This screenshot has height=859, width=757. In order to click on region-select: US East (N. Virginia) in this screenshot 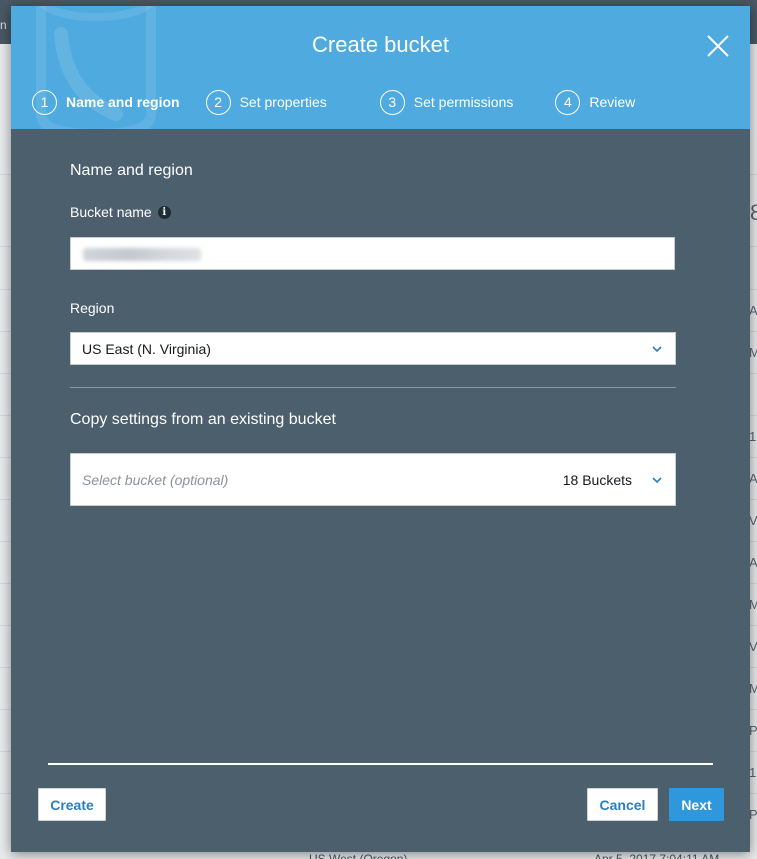, I will do `click(373, 348)`.